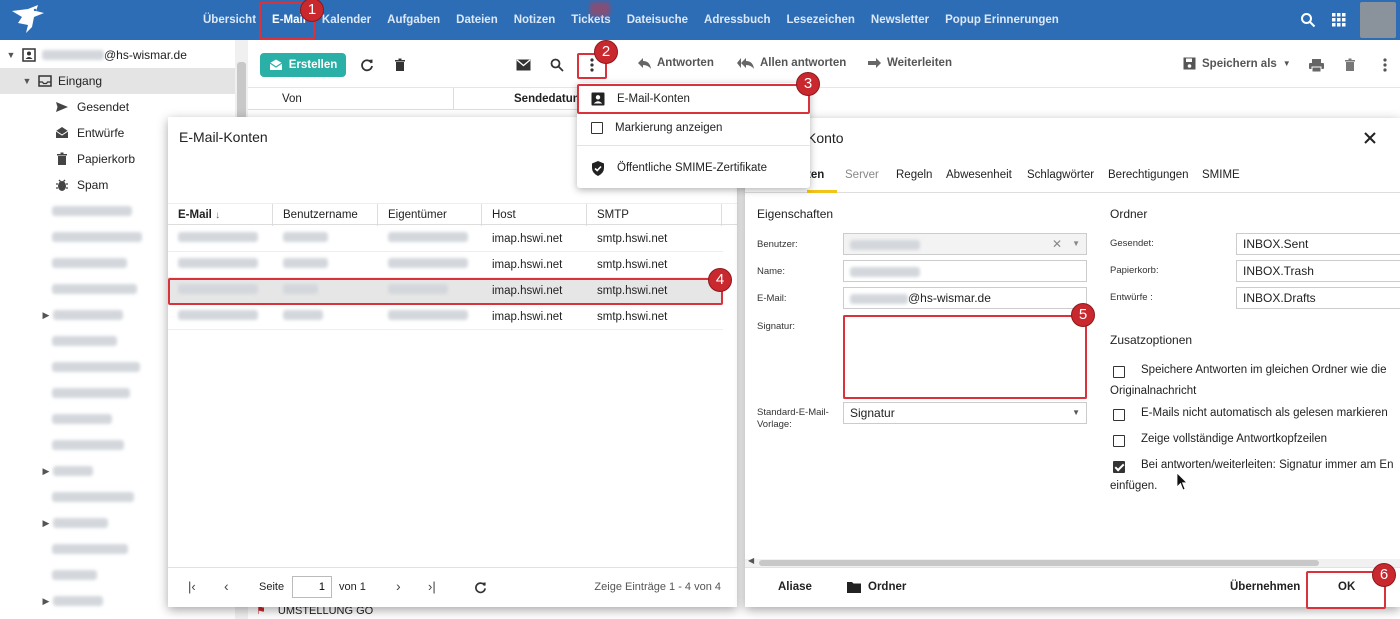 The width and height of the screenshot is (1400, 619). I want to click on print-icon, so click(1316, 65).